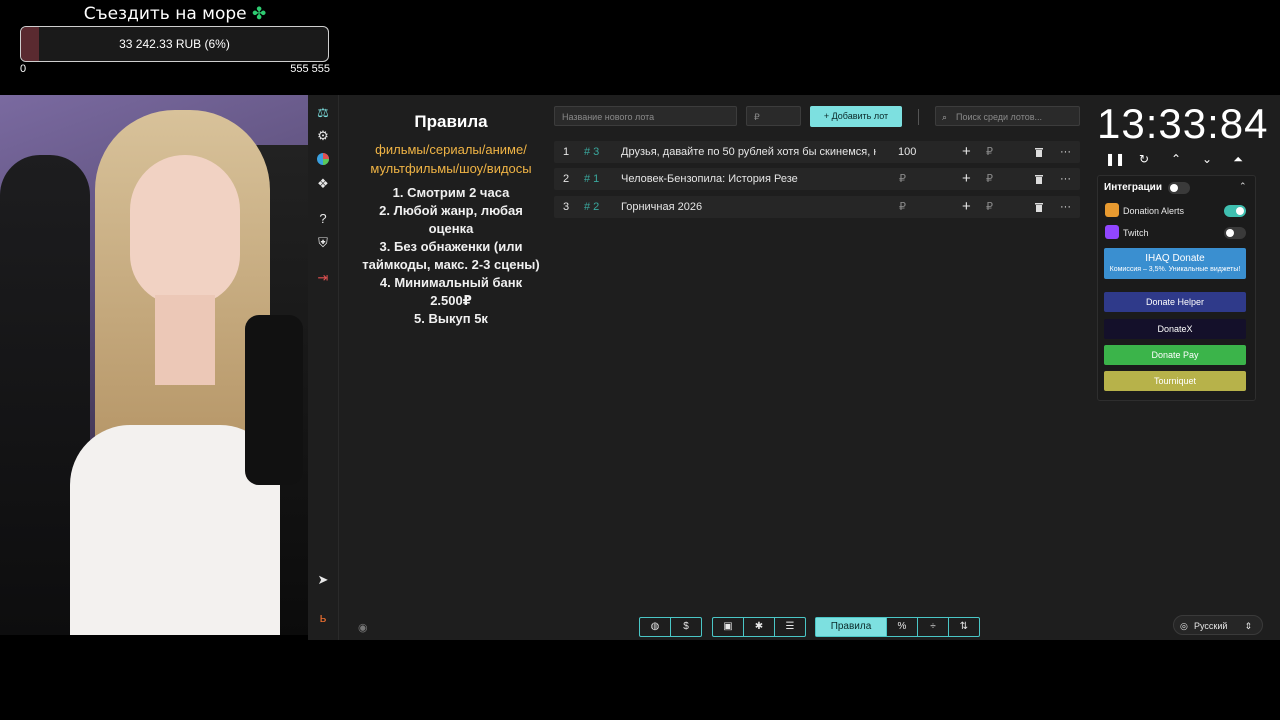 Image resolution: width=1280 pixels, height=720 pixels. What do you see at coordinates (363, 627) in the screenshot?
I see `eye-icon: ◉` at bounding box center [363, 627].